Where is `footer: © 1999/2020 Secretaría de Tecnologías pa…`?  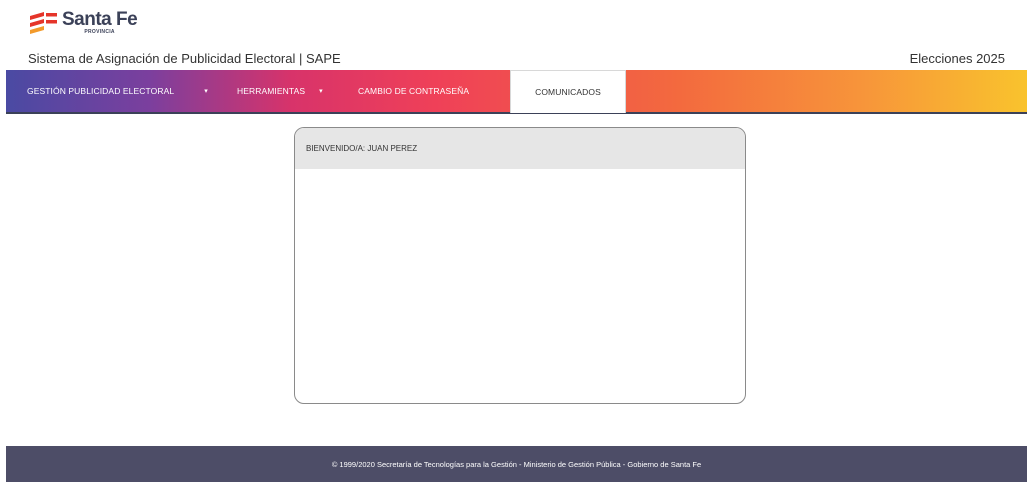 footer: © 1999/2020 Secretaría de Tecnologías pa… is located at coordinates (516, 464).